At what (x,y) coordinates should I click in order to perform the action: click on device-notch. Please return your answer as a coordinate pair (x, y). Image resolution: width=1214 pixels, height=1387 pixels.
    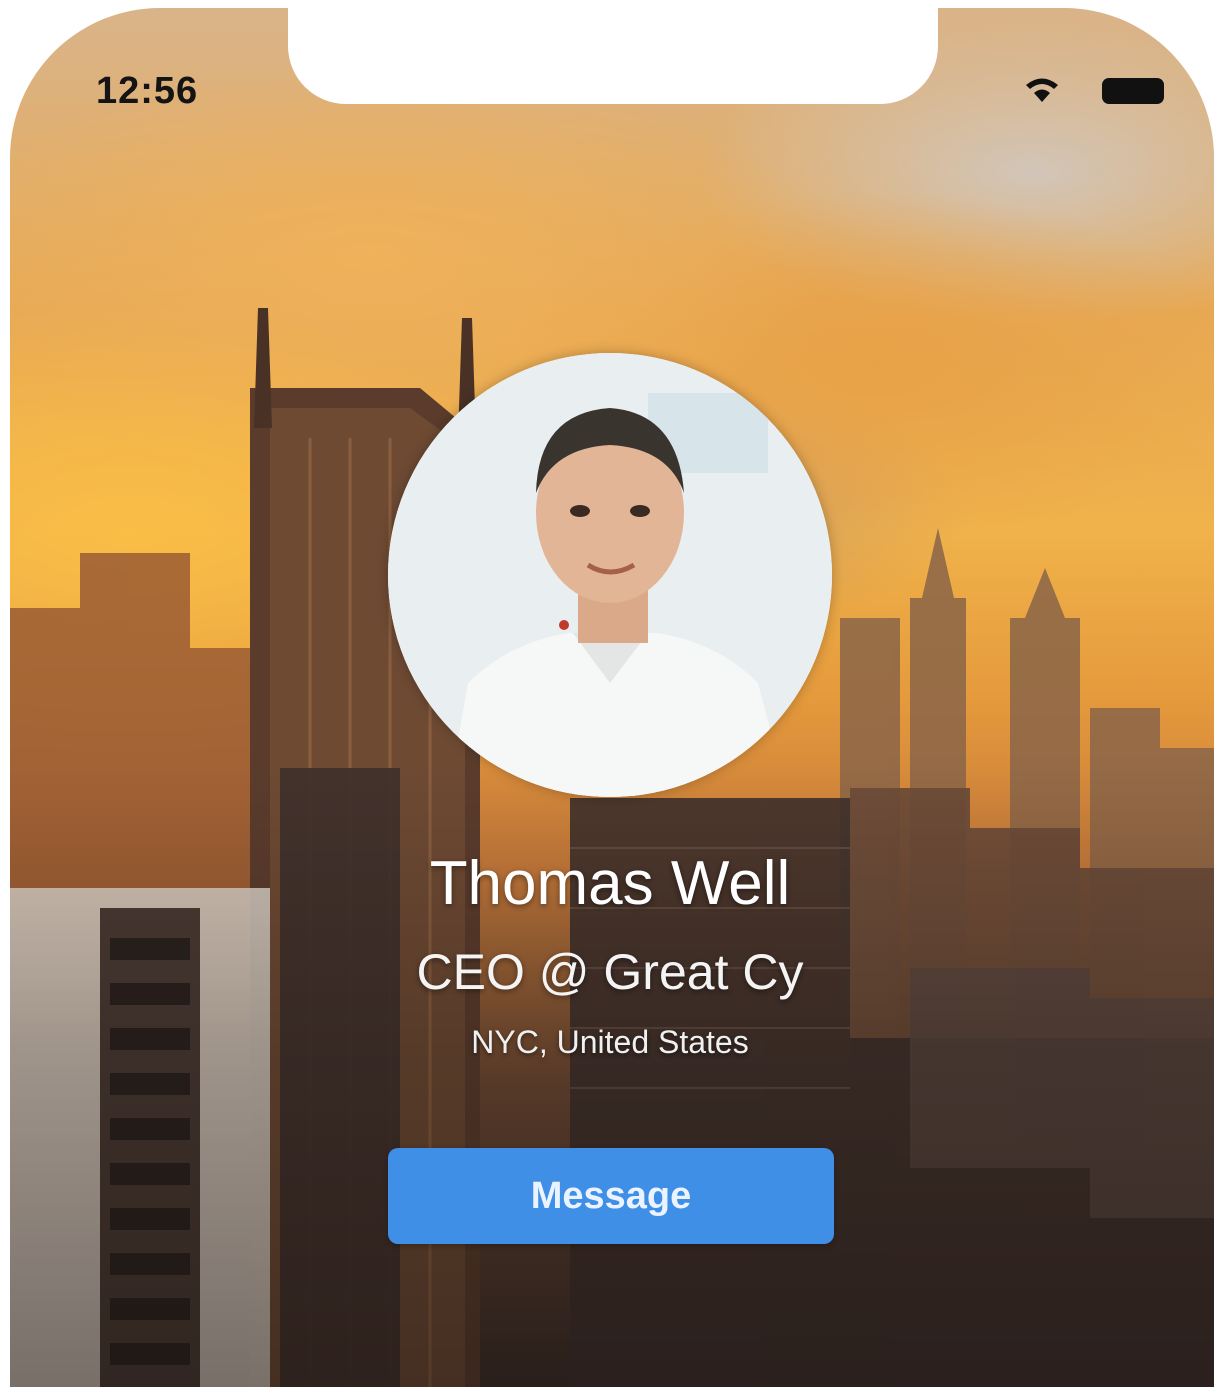
    Looking at the image, I should click on (613, 56).